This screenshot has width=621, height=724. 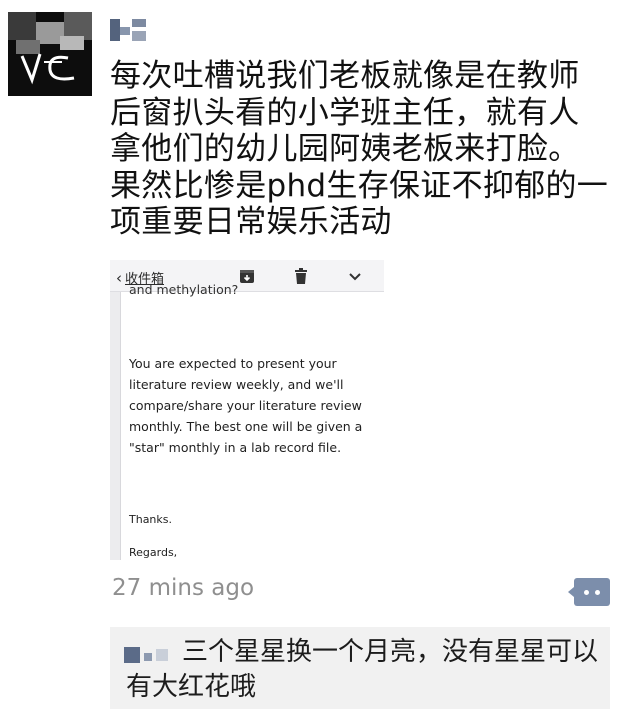 I want to click on email-clipped-line: and methylation?, so click(x=184, y=289).